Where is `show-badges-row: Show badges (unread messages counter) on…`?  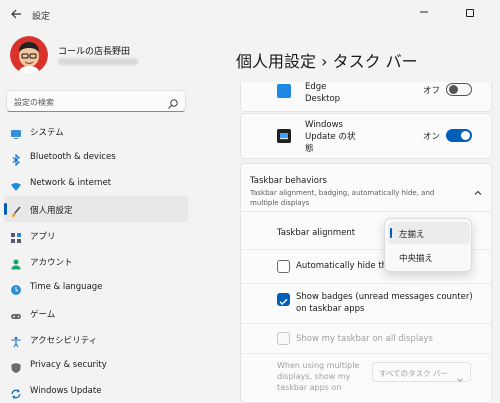
show-badges-row: Show badges (unread messages counter) on… is located at coordinates (366, 304).